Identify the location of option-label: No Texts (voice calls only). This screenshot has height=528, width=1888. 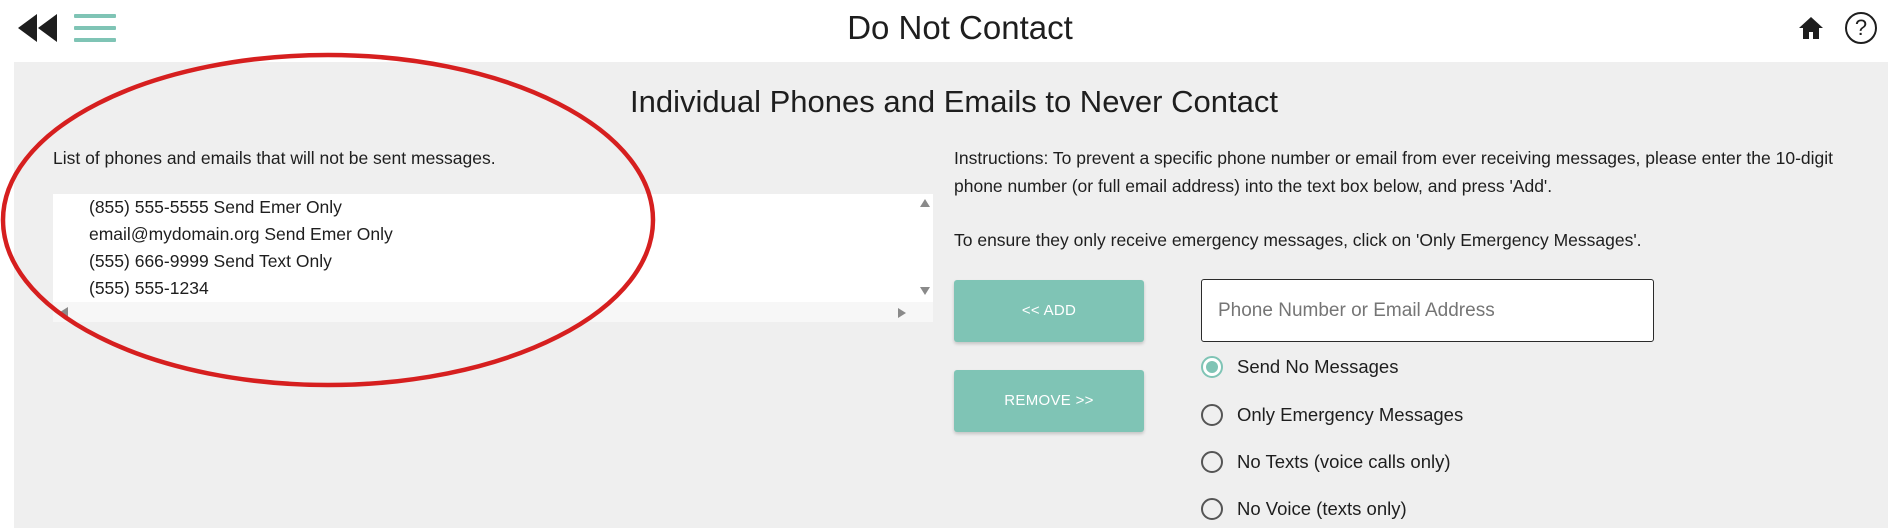
(1344, 461).